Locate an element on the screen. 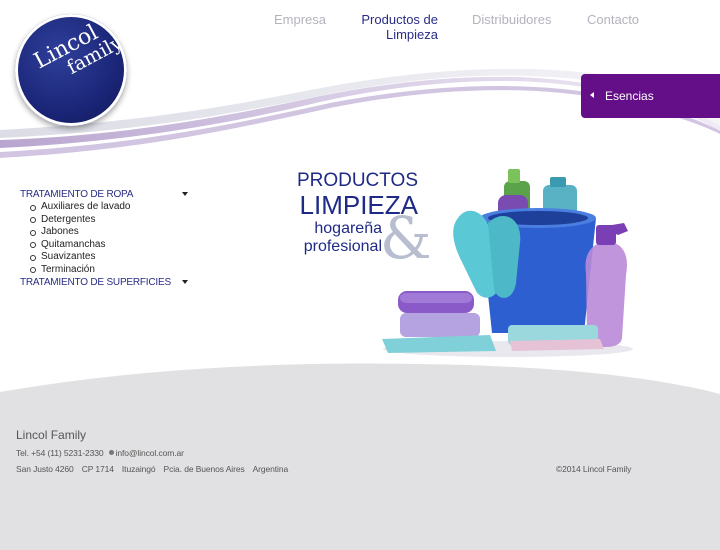 This screenshot has width=720, height=550. nav-item-productos-de-limpieza: Productos de Limpieza is located at coordinates (398, 27).